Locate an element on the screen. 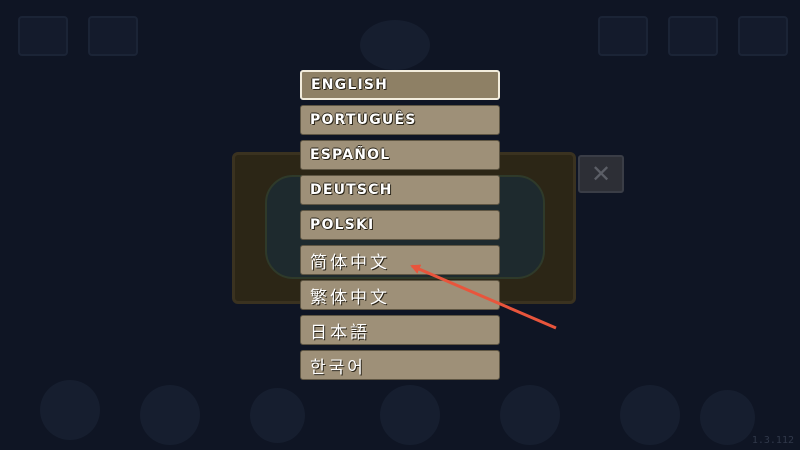  language-option-label: Deutsch is located at coordinates (351, 190).